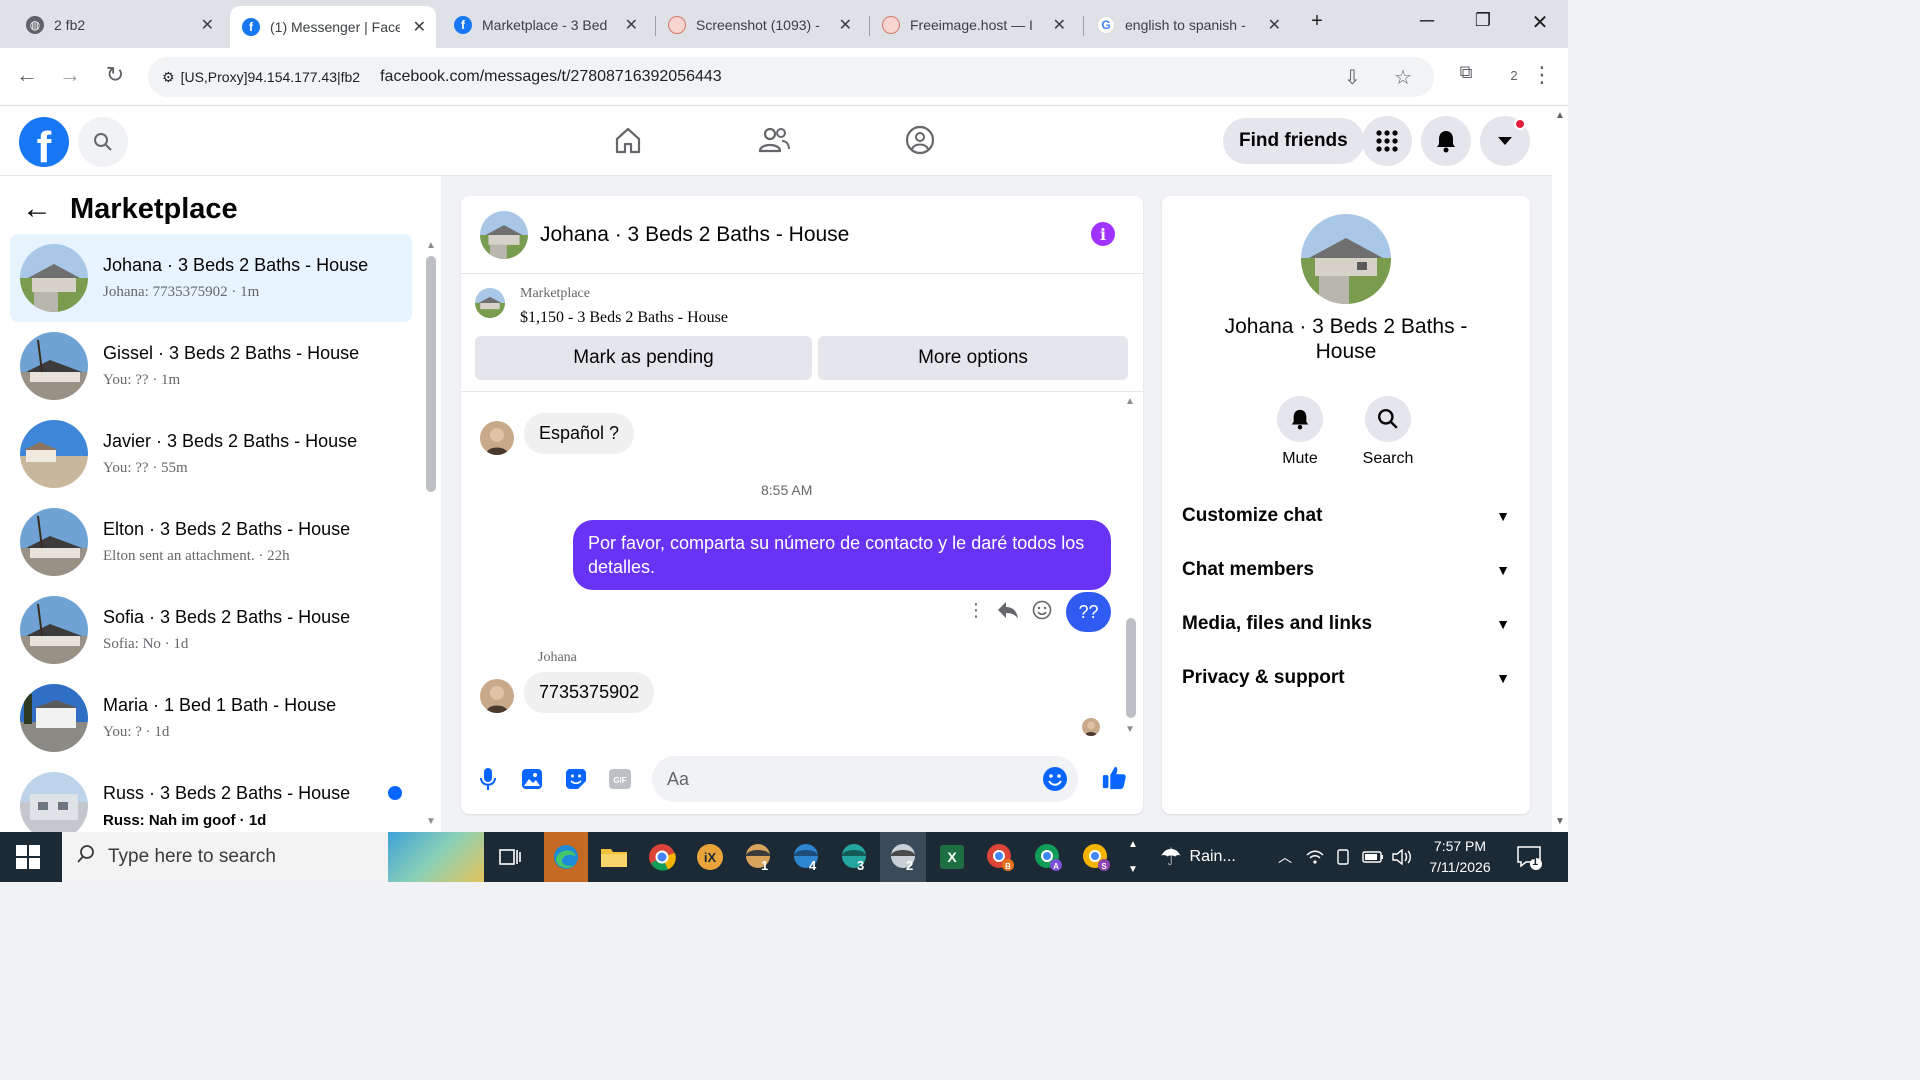 Image resolution: width=1920 pixels, height=1080 pixels. I want to click on kebab-menu-icon: ⋮, so click(1542, 75).